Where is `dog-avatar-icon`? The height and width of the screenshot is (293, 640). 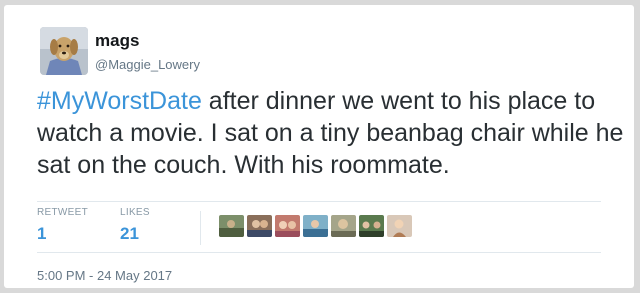 dog-avatar-icon is located at coordinates (64, 51).